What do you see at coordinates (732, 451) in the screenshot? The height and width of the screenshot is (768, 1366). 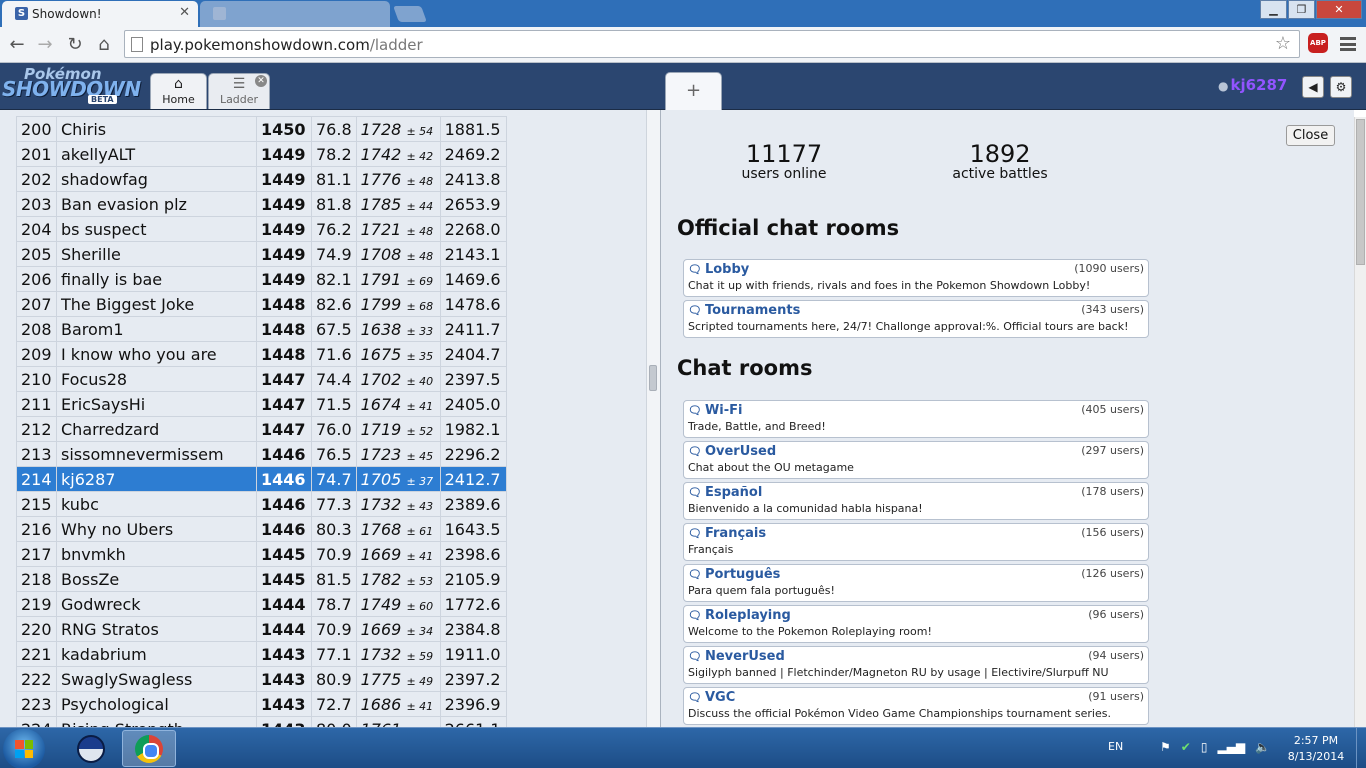 I see `room-name: 🗨 OverUsed` at bounding box center [732, 451].